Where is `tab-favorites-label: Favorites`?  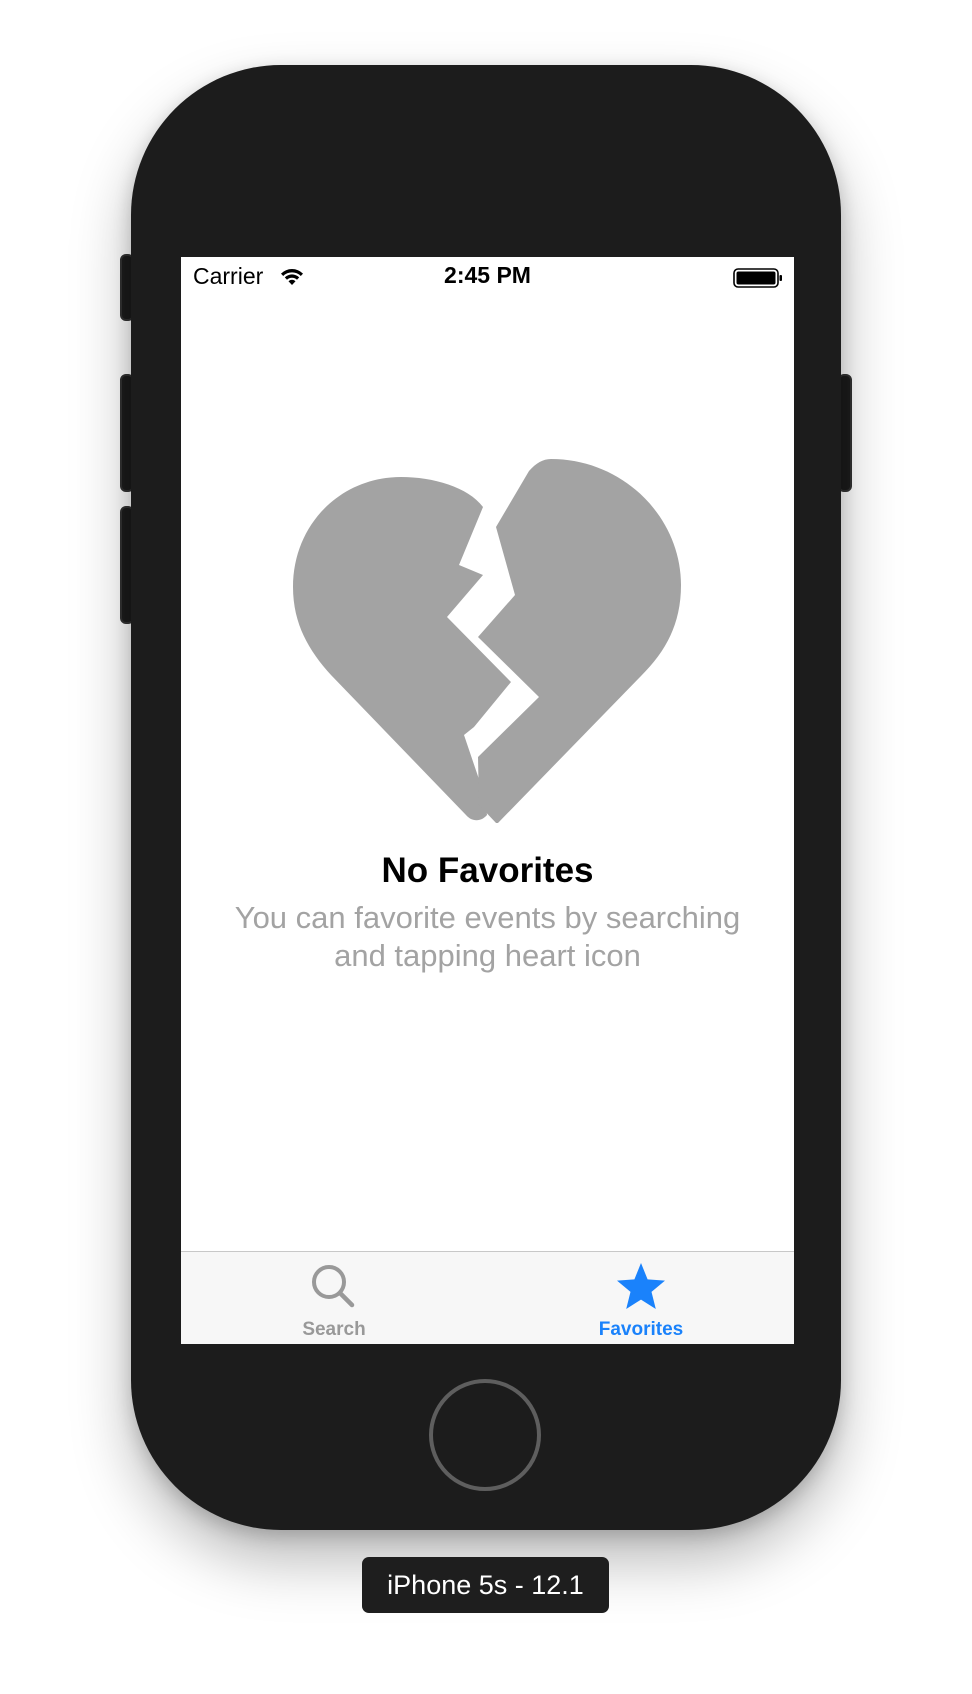
tab-favorites-label: Favorites is located at coordinates (641, 1329).